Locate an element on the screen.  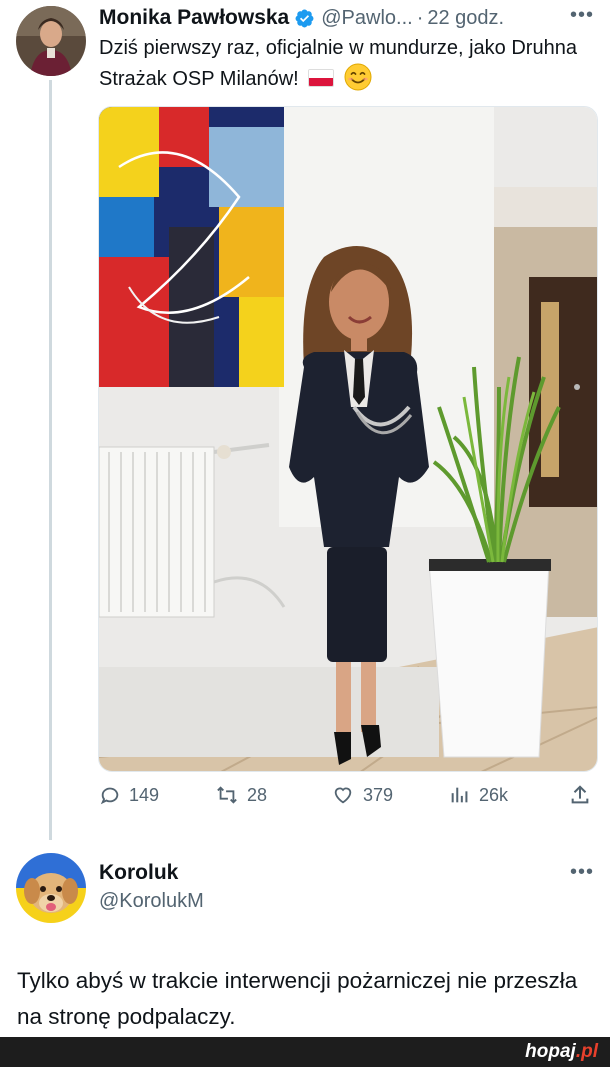
action-bar: 149 28 379 26k is located at coordinates (349, 800).